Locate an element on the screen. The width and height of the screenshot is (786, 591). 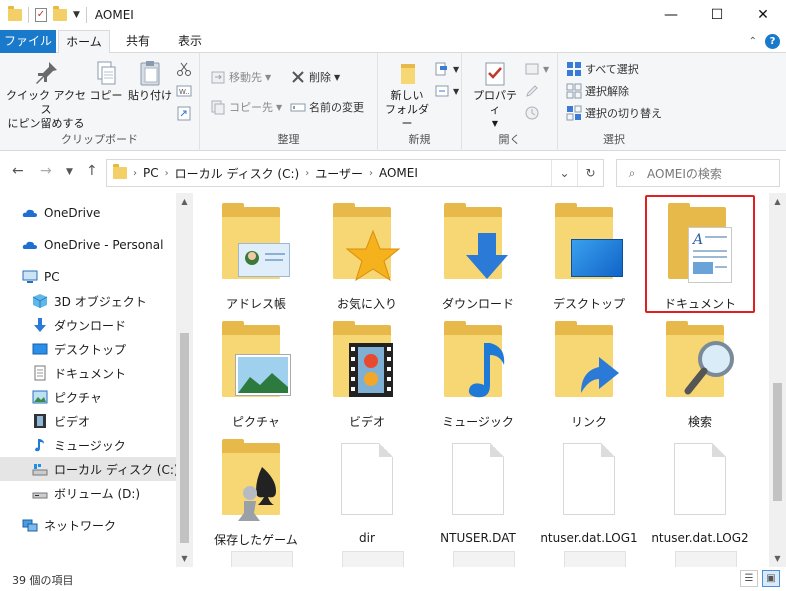
cut-button is located at coordinates (184, 69).